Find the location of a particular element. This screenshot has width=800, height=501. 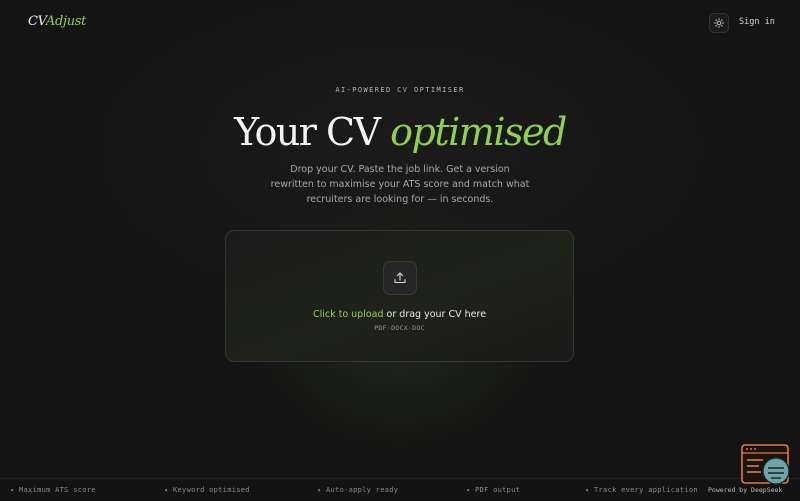

upload-instructions: Click to upload or drag your CV here is located at coordinates (399, 314).